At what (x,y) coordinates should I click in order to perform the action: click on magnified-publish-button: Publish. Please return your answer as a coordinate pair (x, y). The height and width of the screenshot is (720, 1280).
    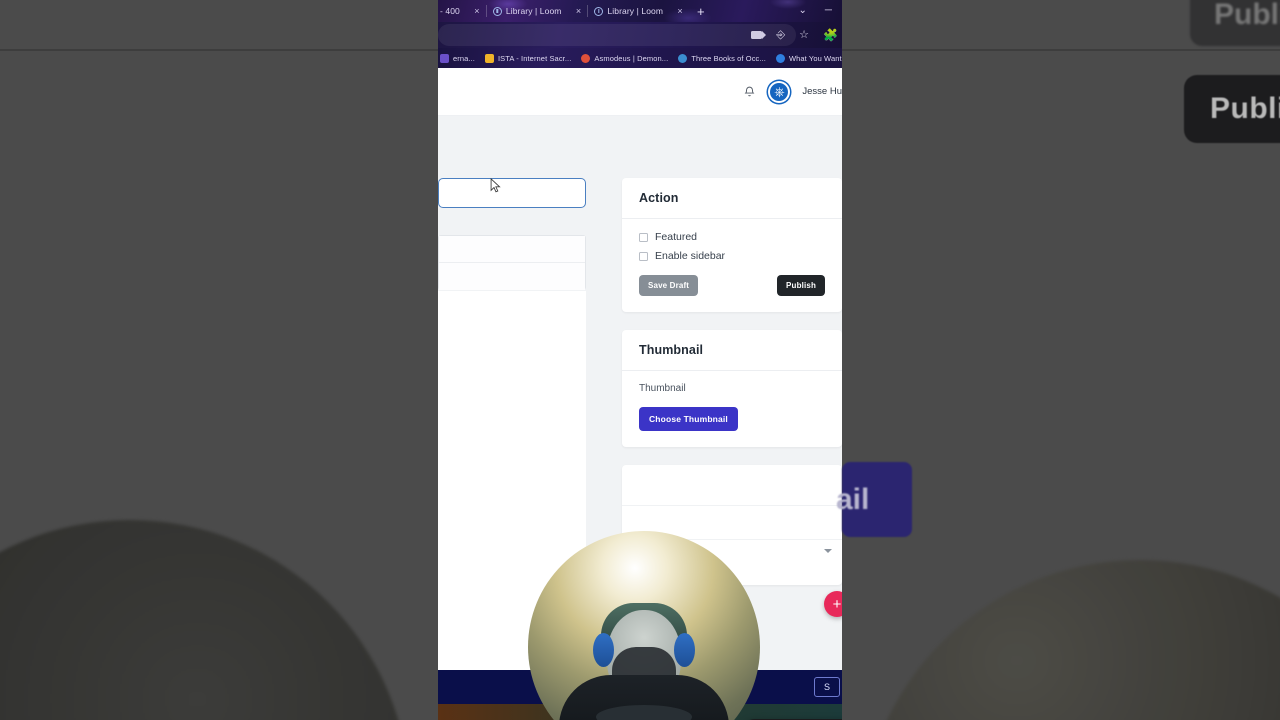
    Looking at the image, I should click on (1232, 109).